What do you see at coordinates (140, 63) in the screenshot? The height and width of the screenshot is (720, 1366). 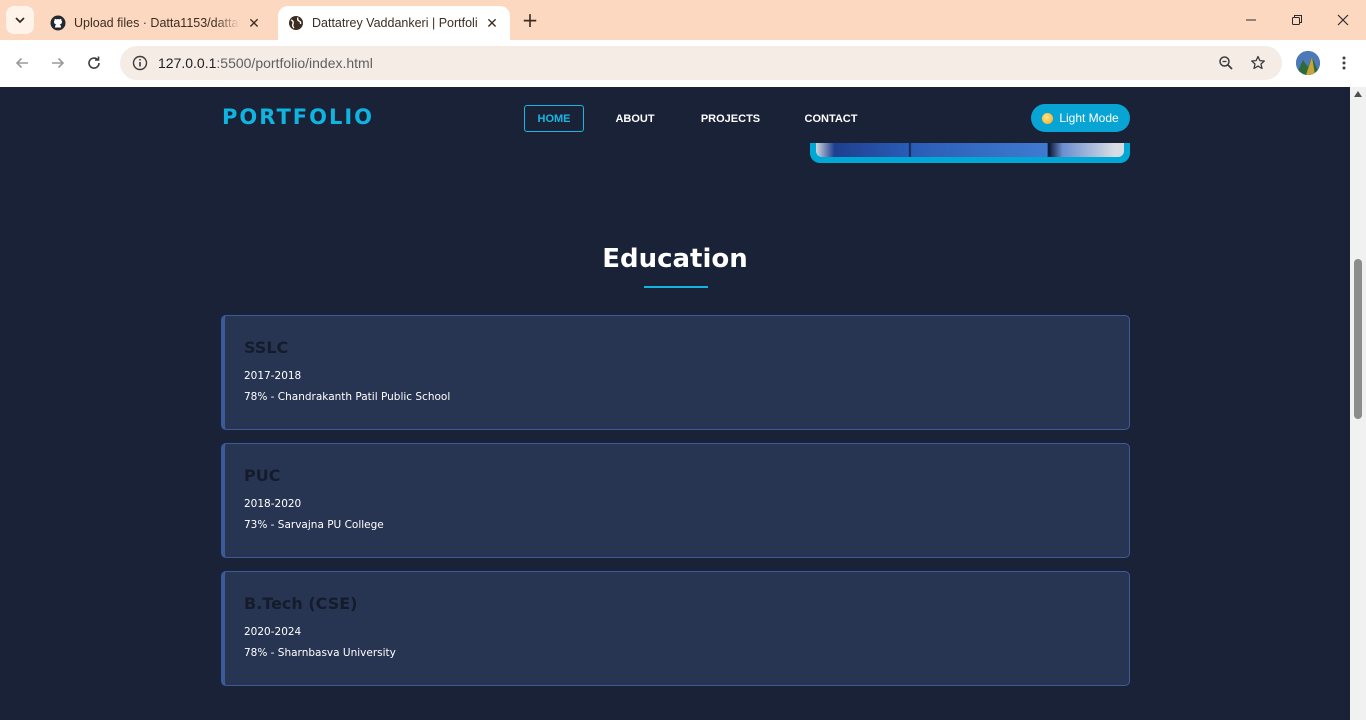 I see `site-info-icon` at bounding box center [140, 63].